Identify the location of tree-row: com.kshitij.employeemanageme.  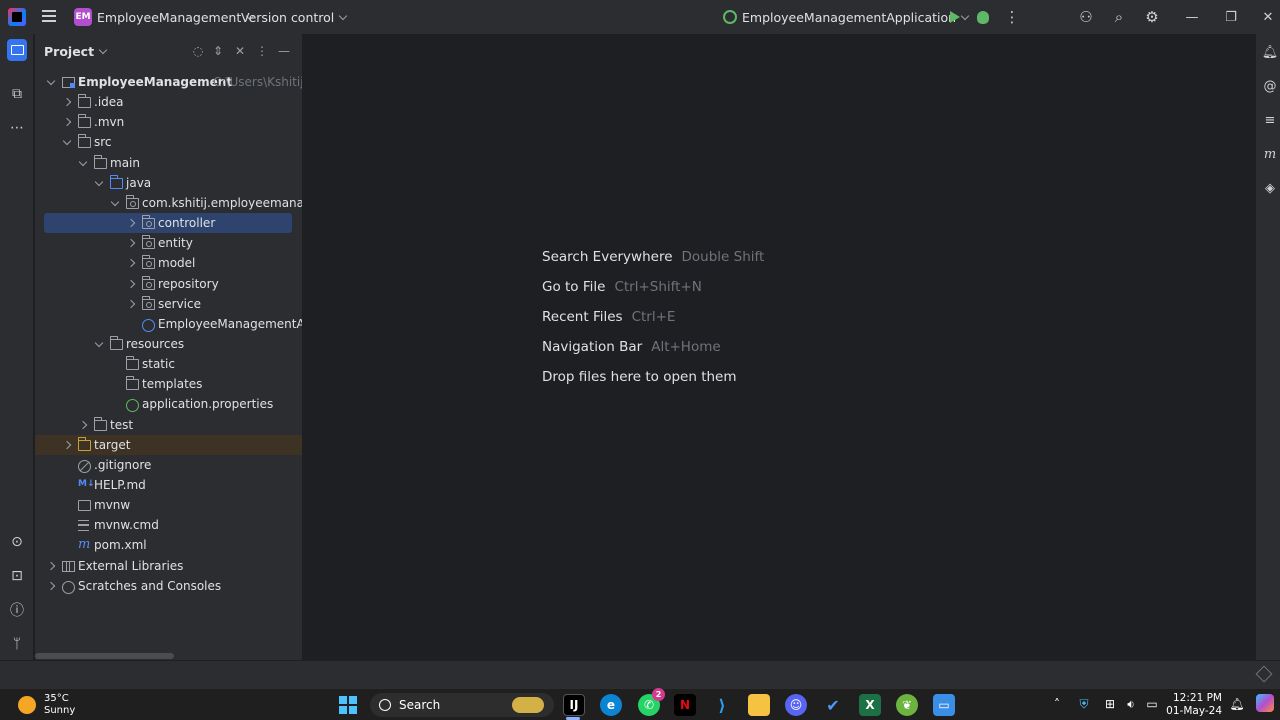
(168, 203).